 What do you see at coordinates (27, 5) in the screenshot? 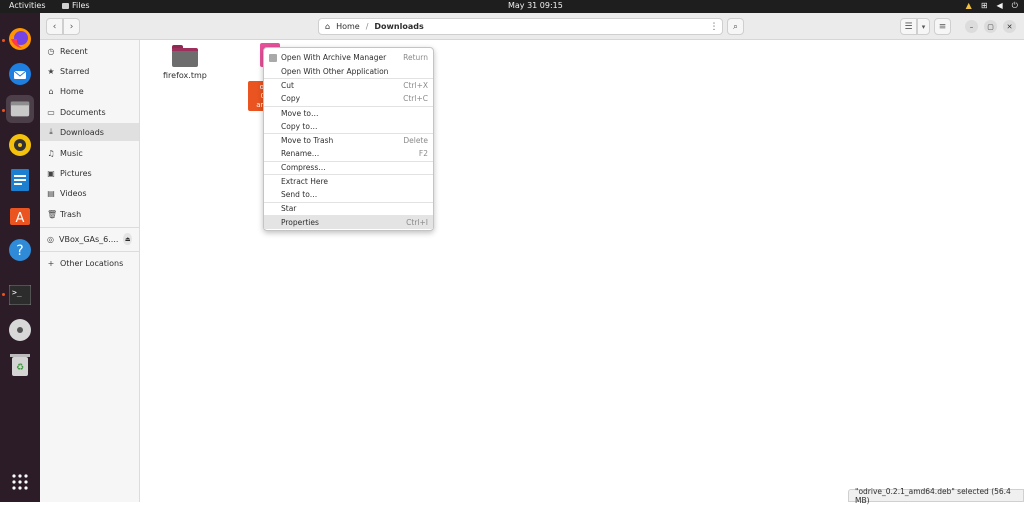
I see `activities-button: Activities` at bounding box center [27, 5].